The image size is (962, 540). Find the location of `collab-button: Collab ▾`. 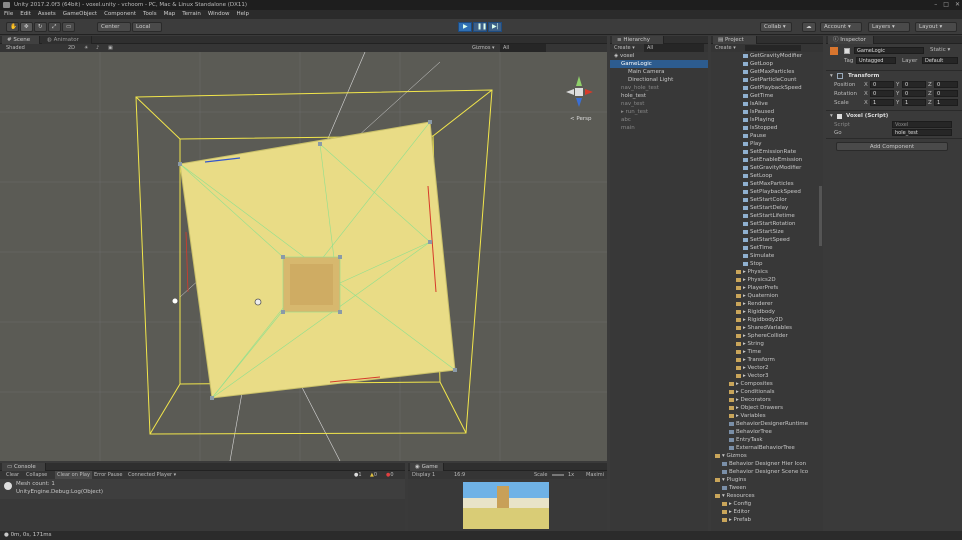

collab-button: Collab ▾ is located at coordinates (776, 27).